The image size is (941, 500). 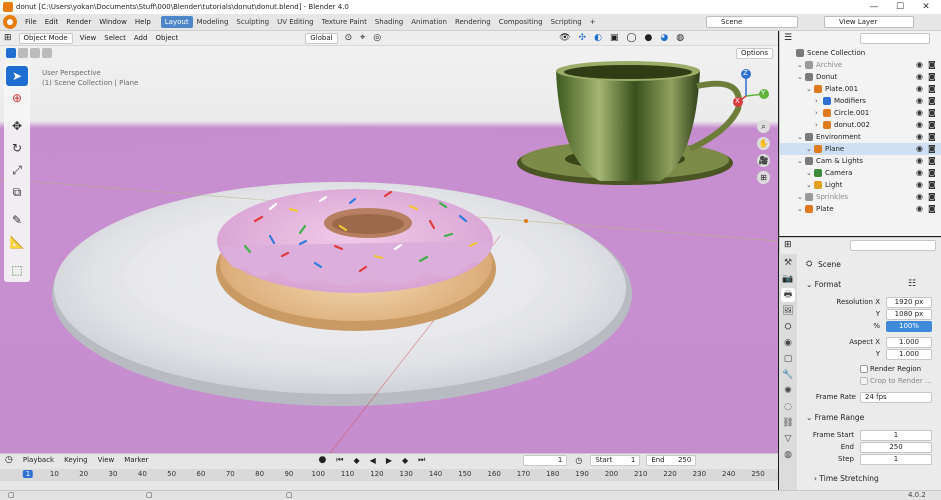 What do you see at coordinates (113, 22) in the screenshot?
I see `menu-window: Window` at bounding box center [113, 22].